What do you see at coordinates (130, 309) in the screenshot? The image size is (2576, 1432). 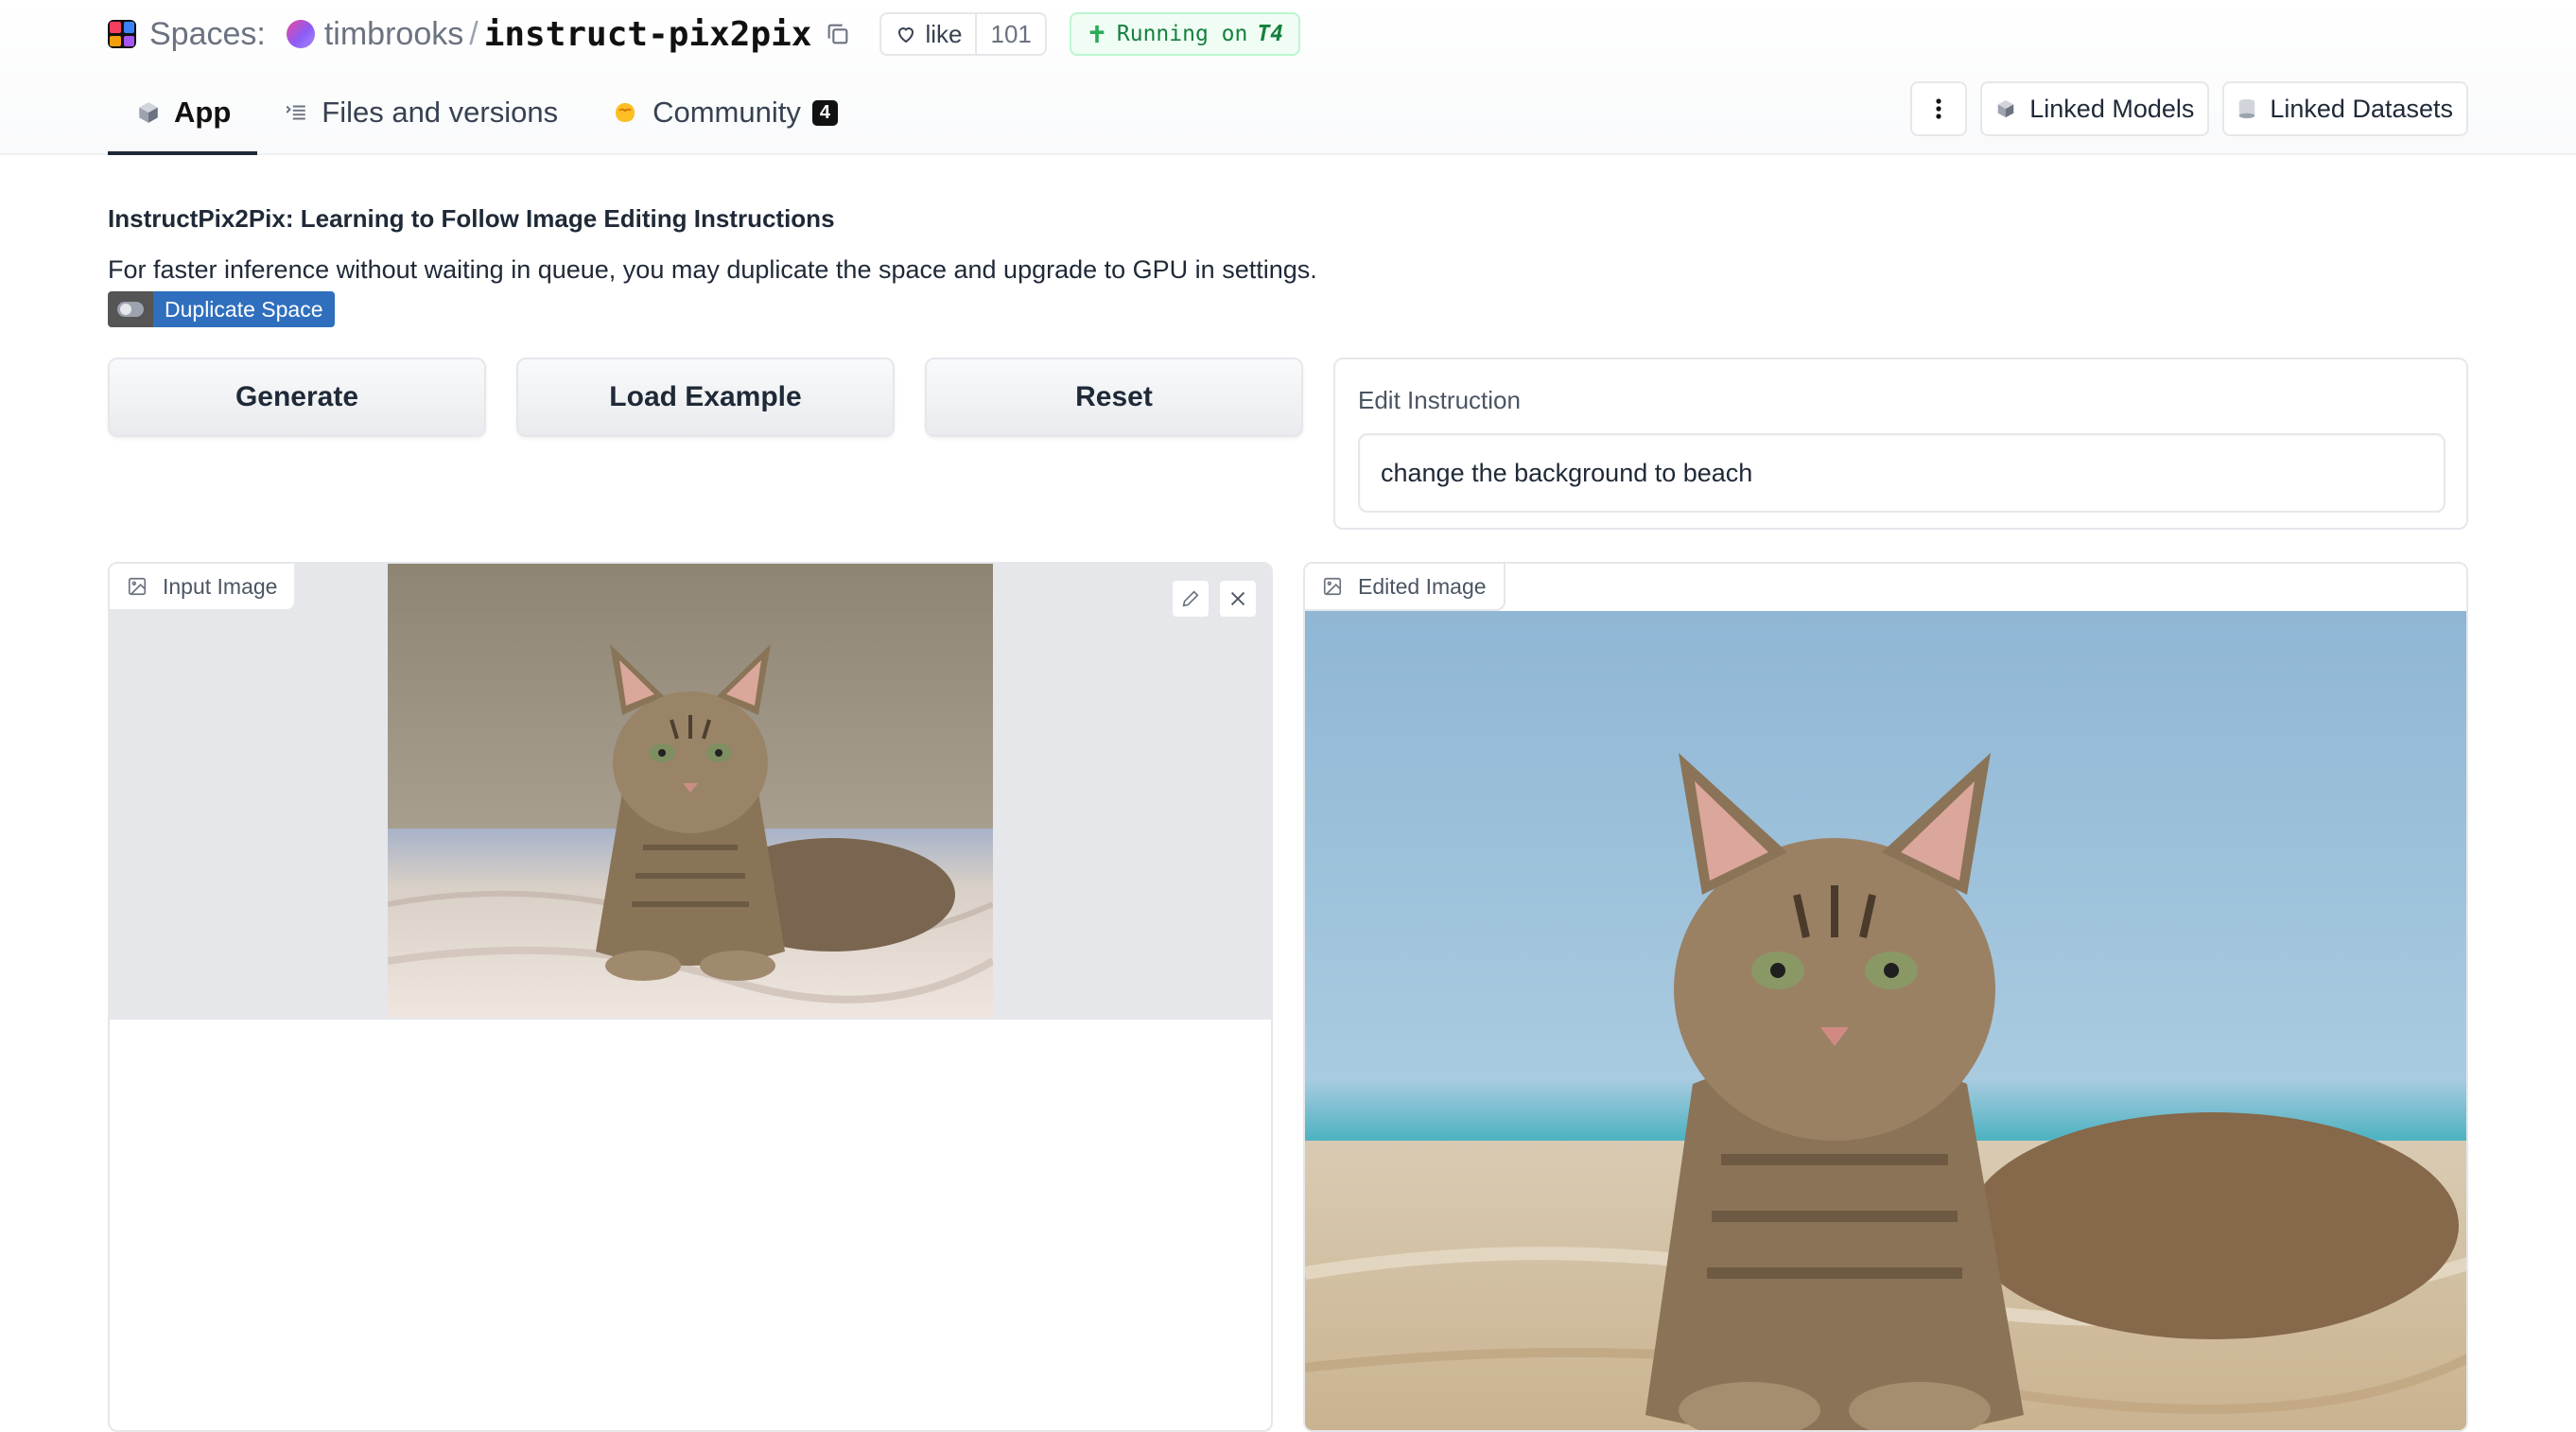 I see `duplicate-toggle-icon` at bounding box center [130, 309].